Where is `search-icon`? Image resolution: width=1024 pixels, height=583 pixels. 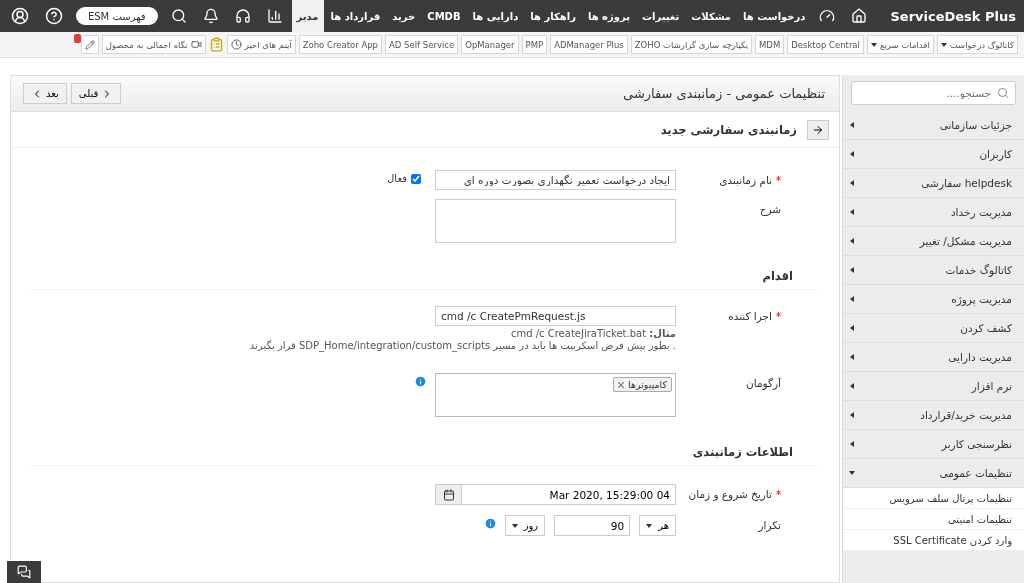
search-icon is located at coordinates (1003, 93).